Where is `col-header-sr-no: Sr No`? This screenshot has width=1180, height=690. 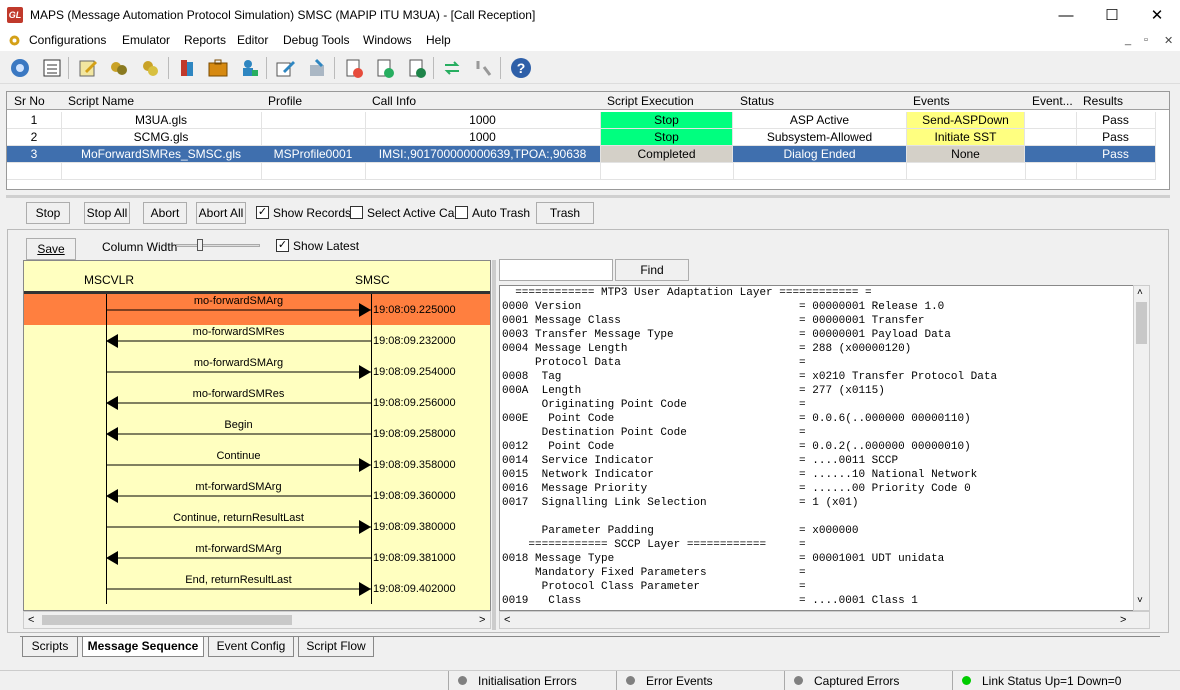
col-header-sr-no: Sr No is located at coordinates (34, 101).